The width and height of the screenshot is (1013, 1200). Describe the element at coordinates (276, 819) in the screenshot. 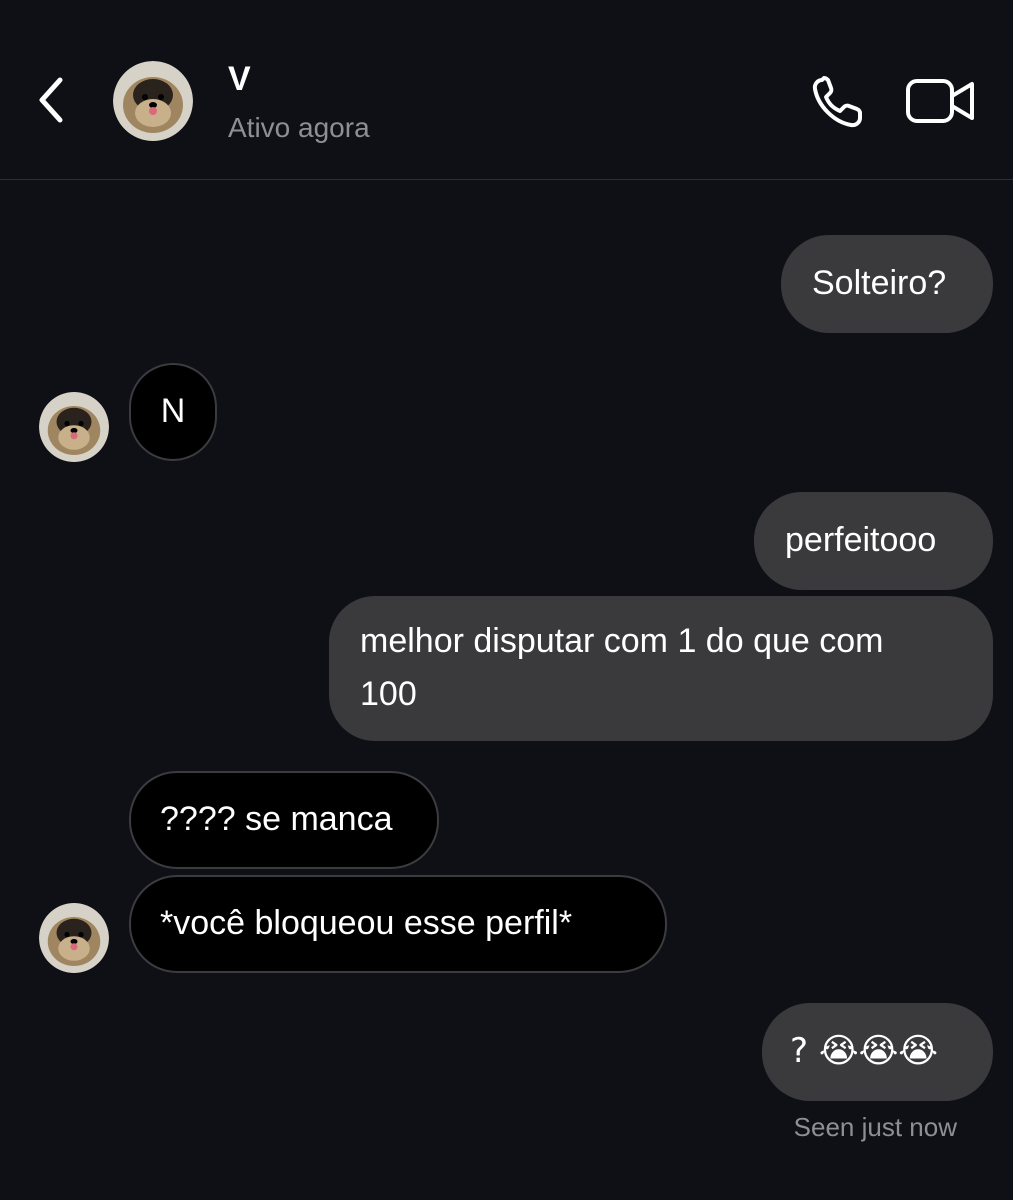

I see `message-text: ???? se manca` at that location.